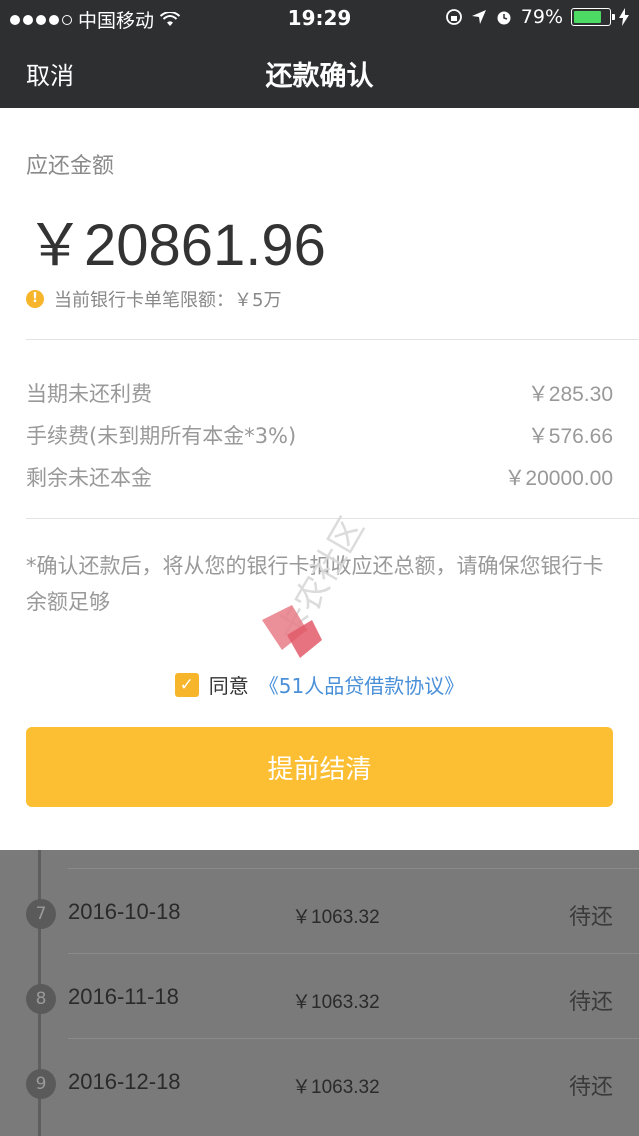  I want to click on fee-row-principal: 剩余未还本金 ￥20000.00, so click(319, 477).